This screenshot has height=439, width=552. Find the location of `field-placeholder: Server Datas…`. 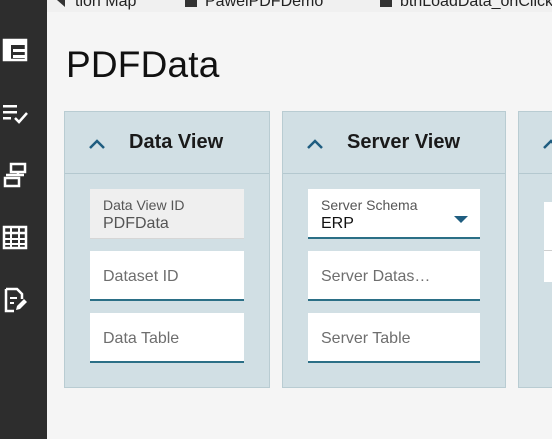

field-placeholder: Server Datas… is located at coordinates (376, 276).